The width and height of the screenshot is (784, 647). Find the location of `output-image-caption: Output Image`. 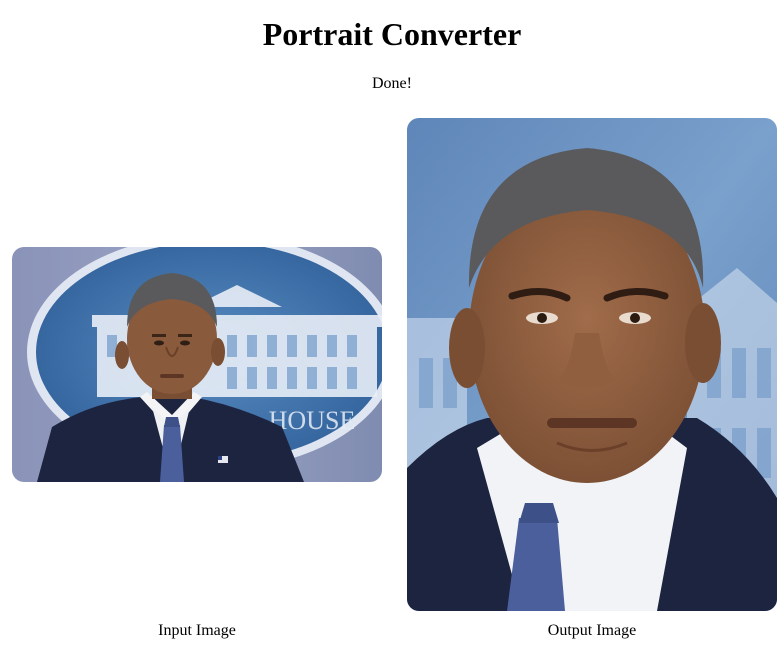

output-image-caption: Output Image is located at coordinates (592, 630).